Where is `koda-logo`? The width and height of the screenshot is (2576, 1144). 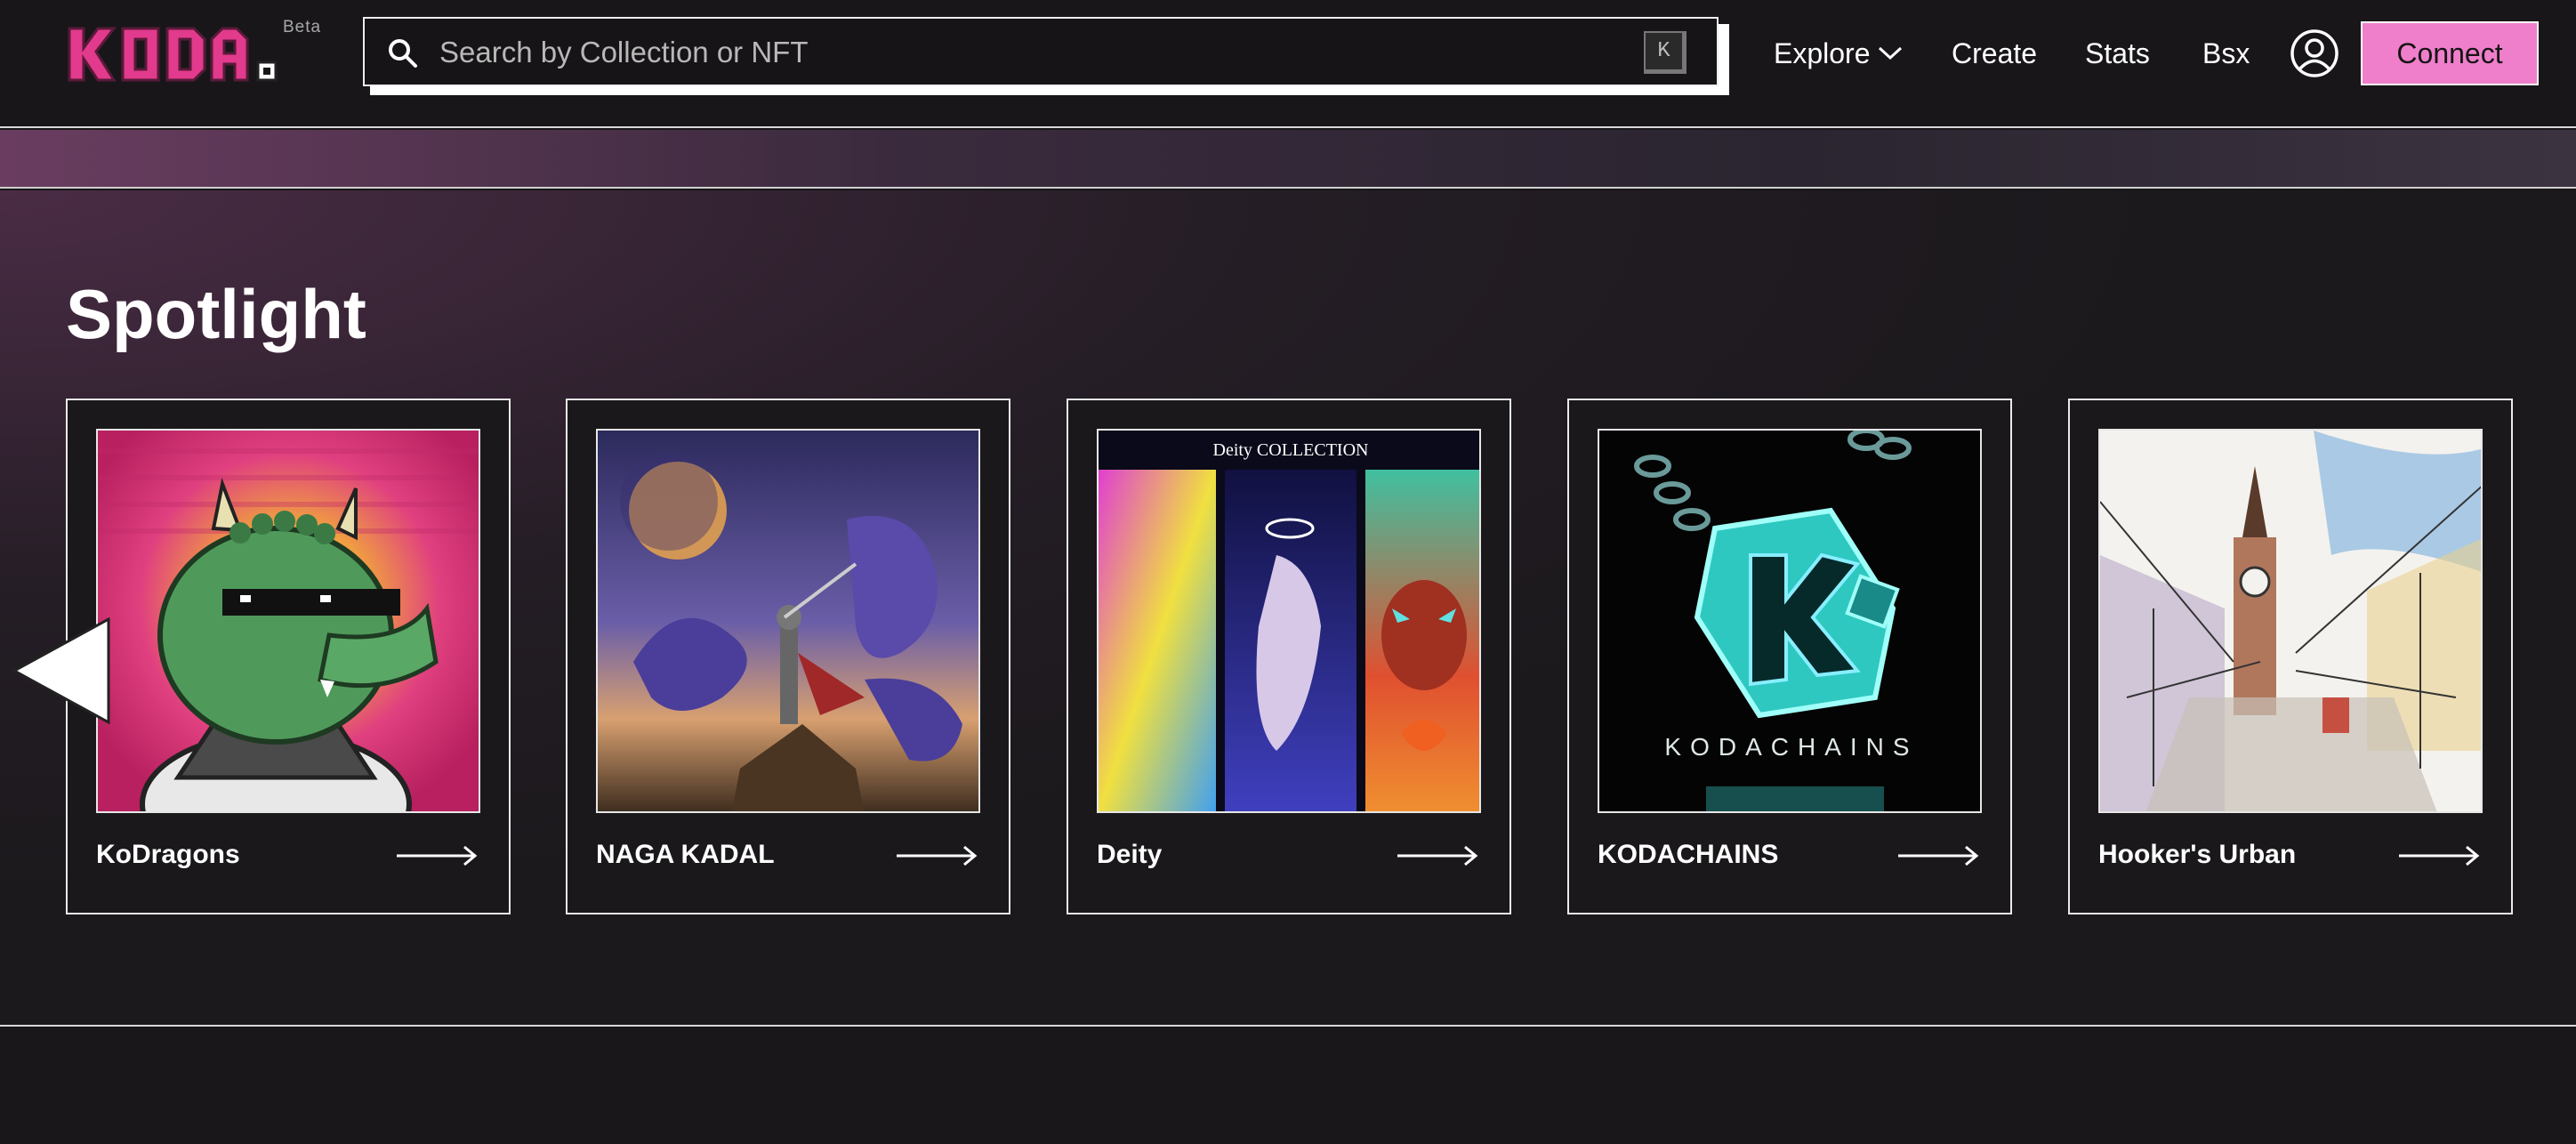
koda-logo is located at coordinates (181, 54).